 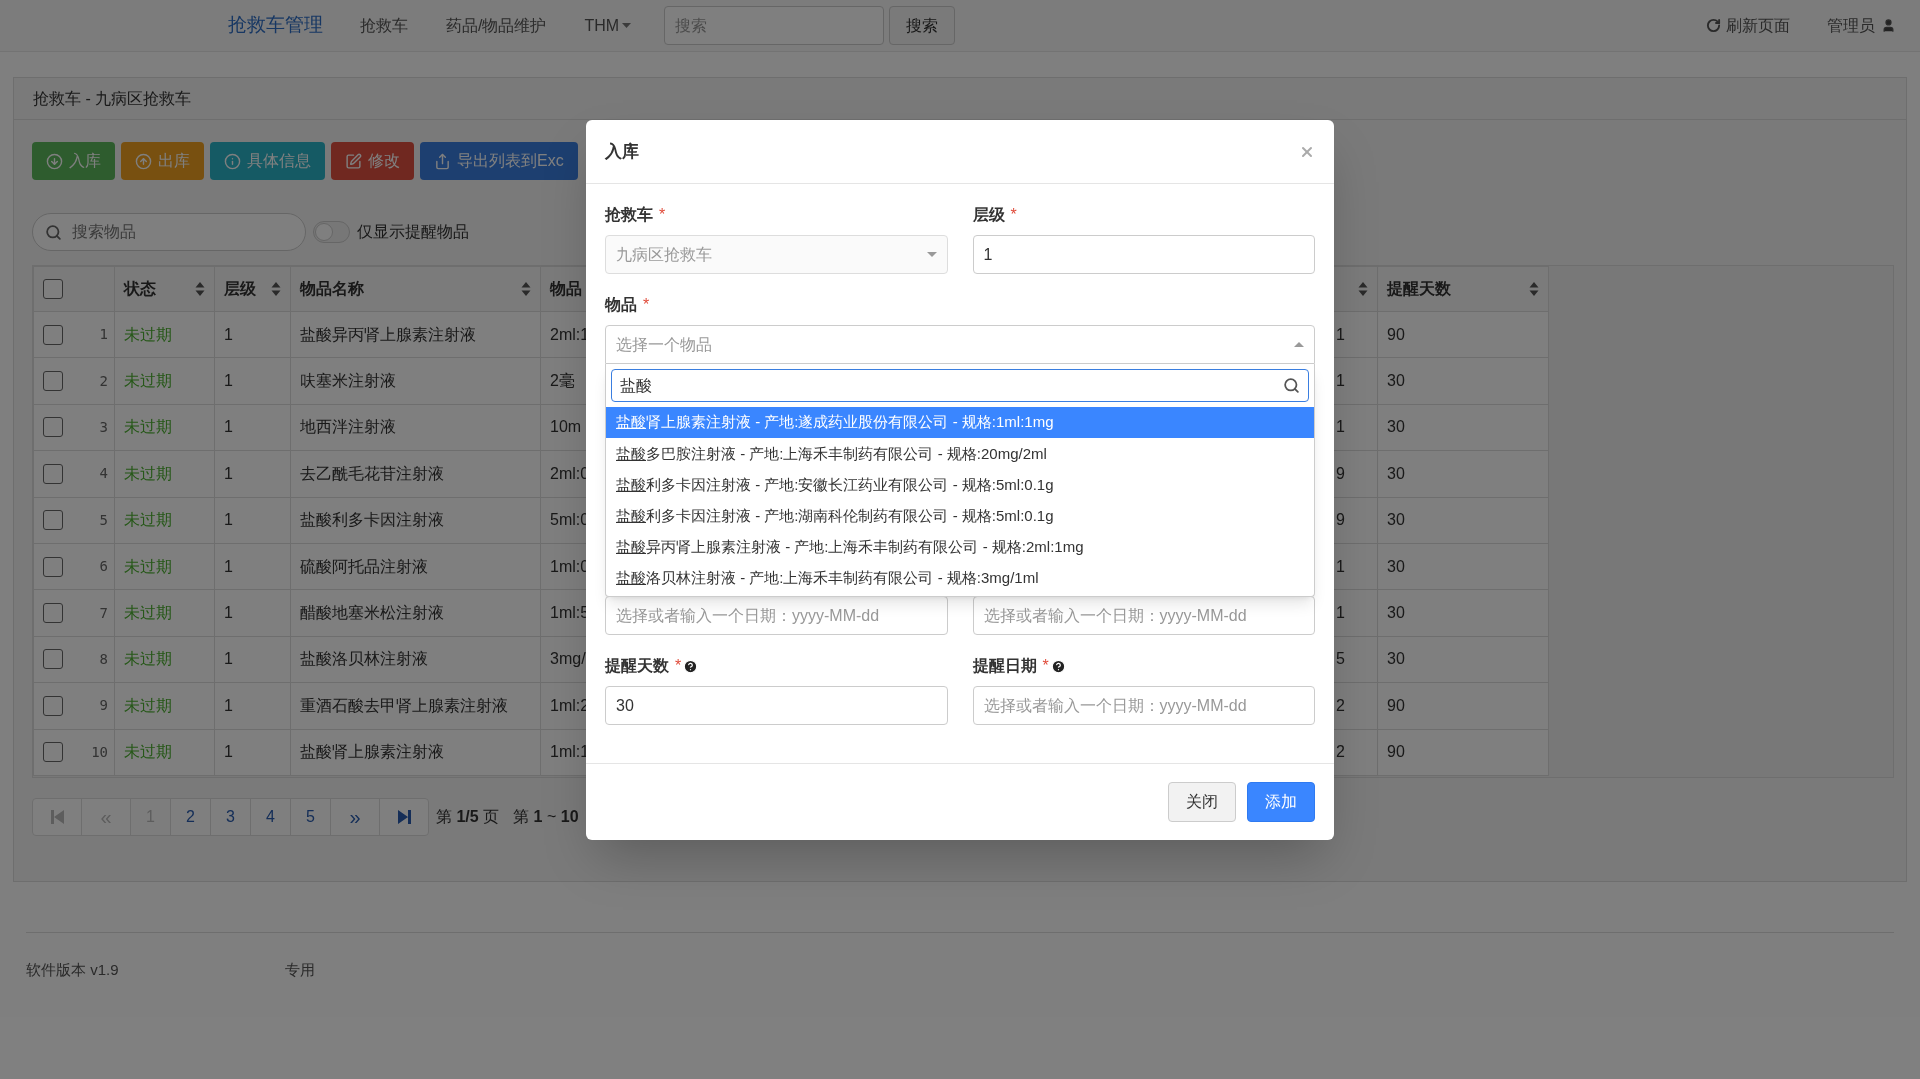 What do you see at coordinates (103, 474) in the screenshot?
I see `row-number: 4` at bounding box center [103, 474].